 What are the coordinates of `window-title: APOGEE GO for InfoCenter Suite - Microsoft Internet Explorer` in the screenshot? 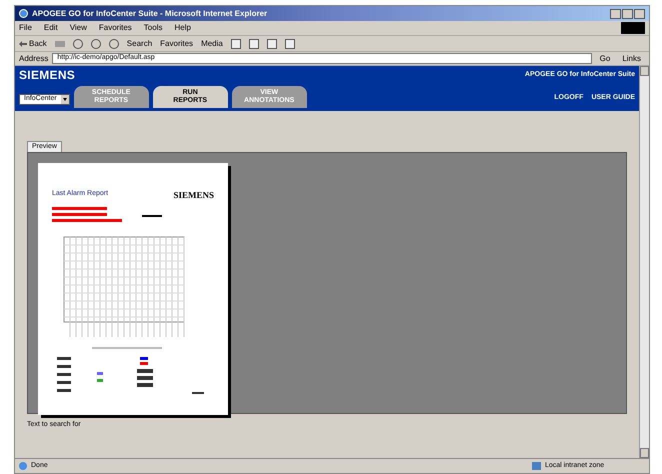 It's located at (150, 14).